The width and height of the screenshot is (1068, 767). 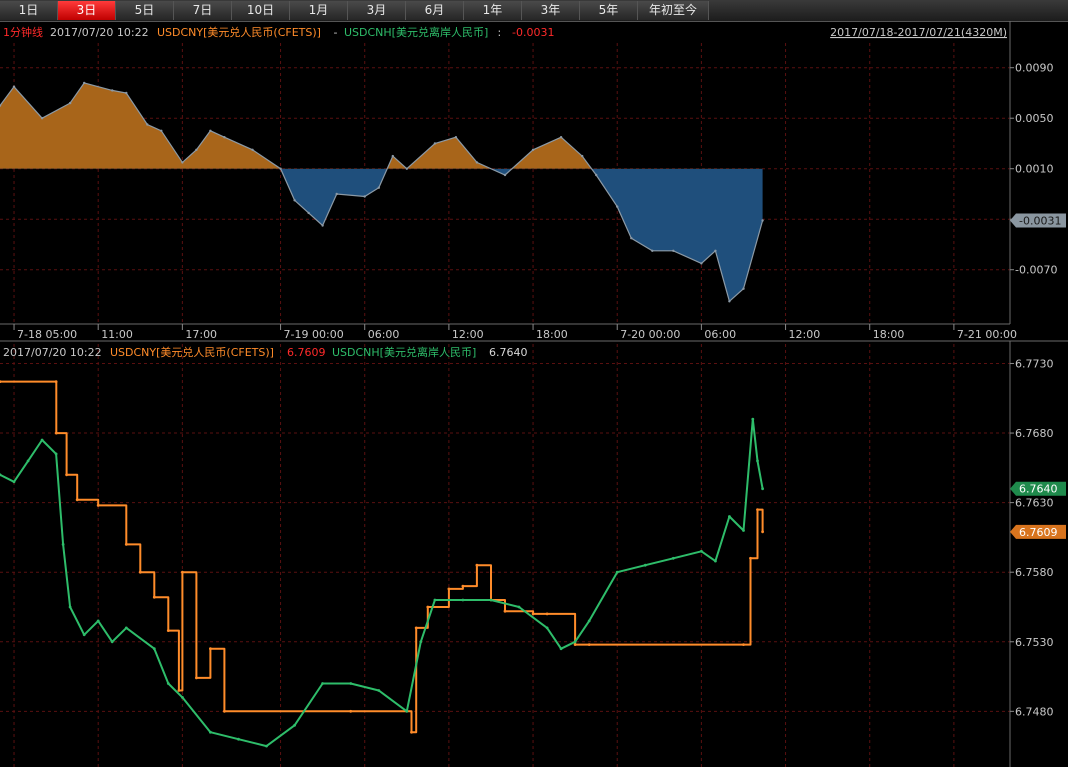 I want to click on svg-text: -0.0031, so click(x=1040, y=220).